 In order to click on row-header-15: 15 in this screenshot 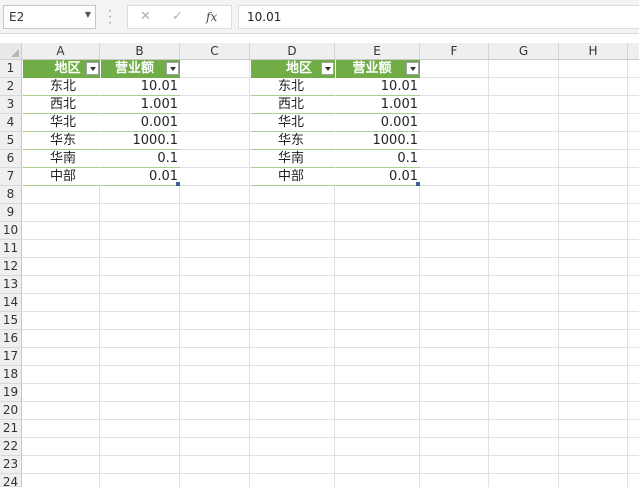, I will do `click(11, 321)`.